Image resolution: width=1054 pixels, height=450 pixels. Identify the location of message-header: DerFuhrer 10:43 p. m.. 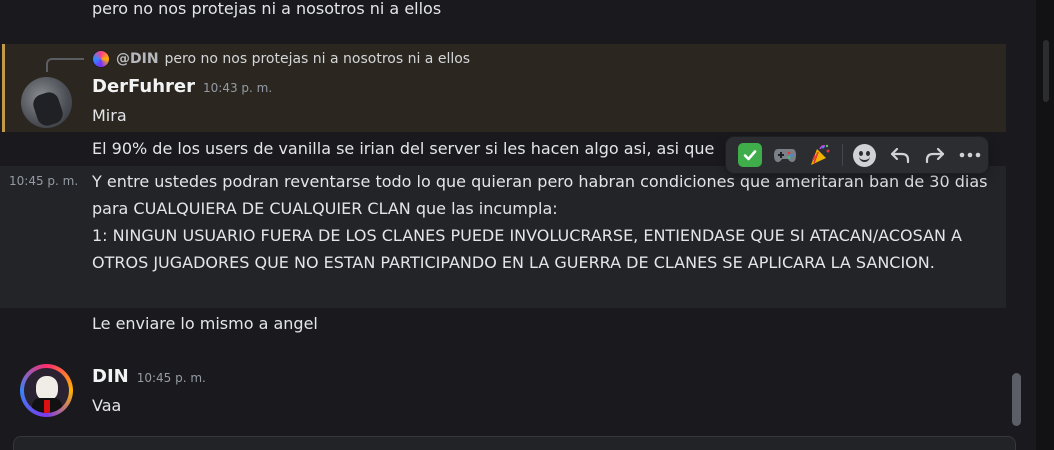
(182, 86).